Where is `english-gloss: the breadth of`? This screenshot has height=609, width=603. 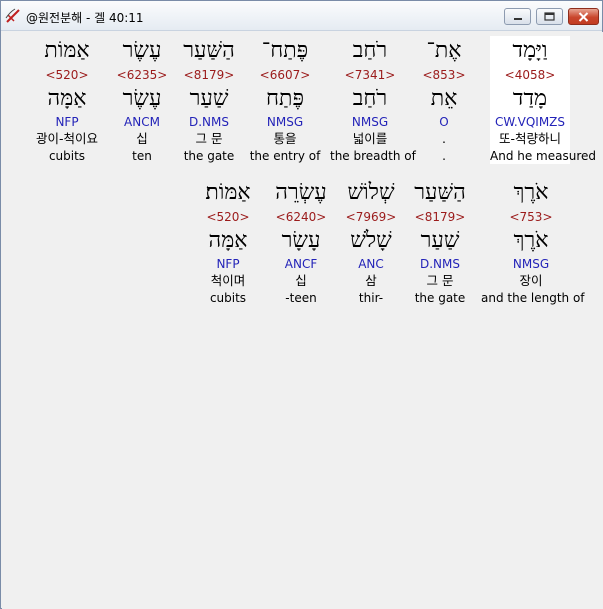 english-gloss: the breadth of is located at coordinates (373, 156).